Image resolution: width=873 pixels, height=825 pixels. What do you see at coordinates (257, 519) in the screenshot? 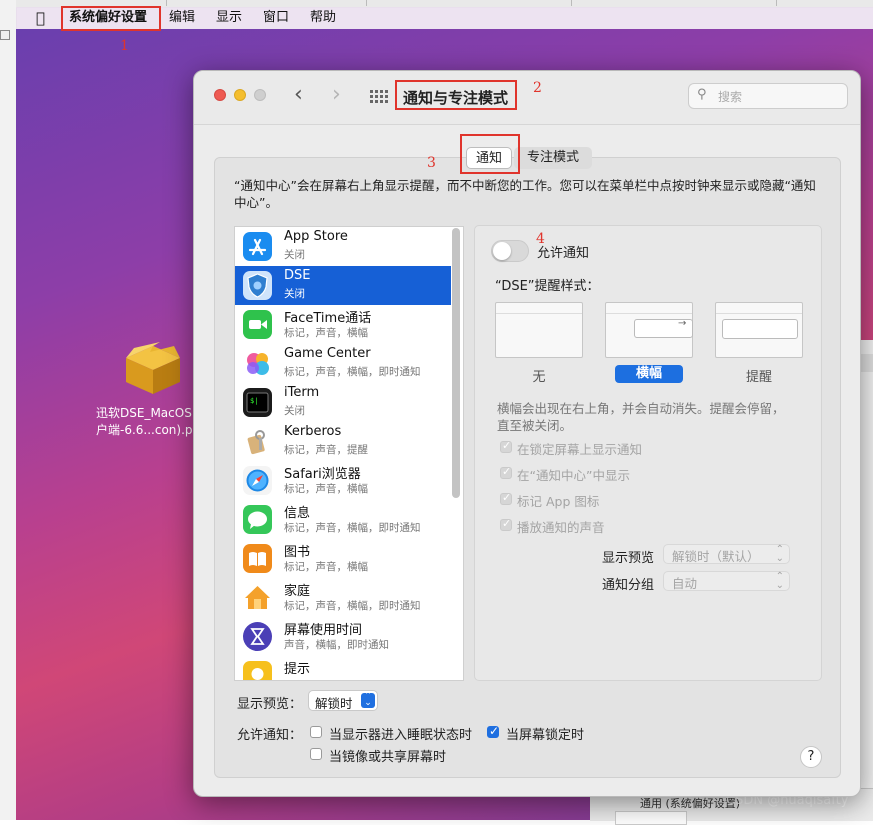
I see `messages-icon` at bounding box center [257, 519].